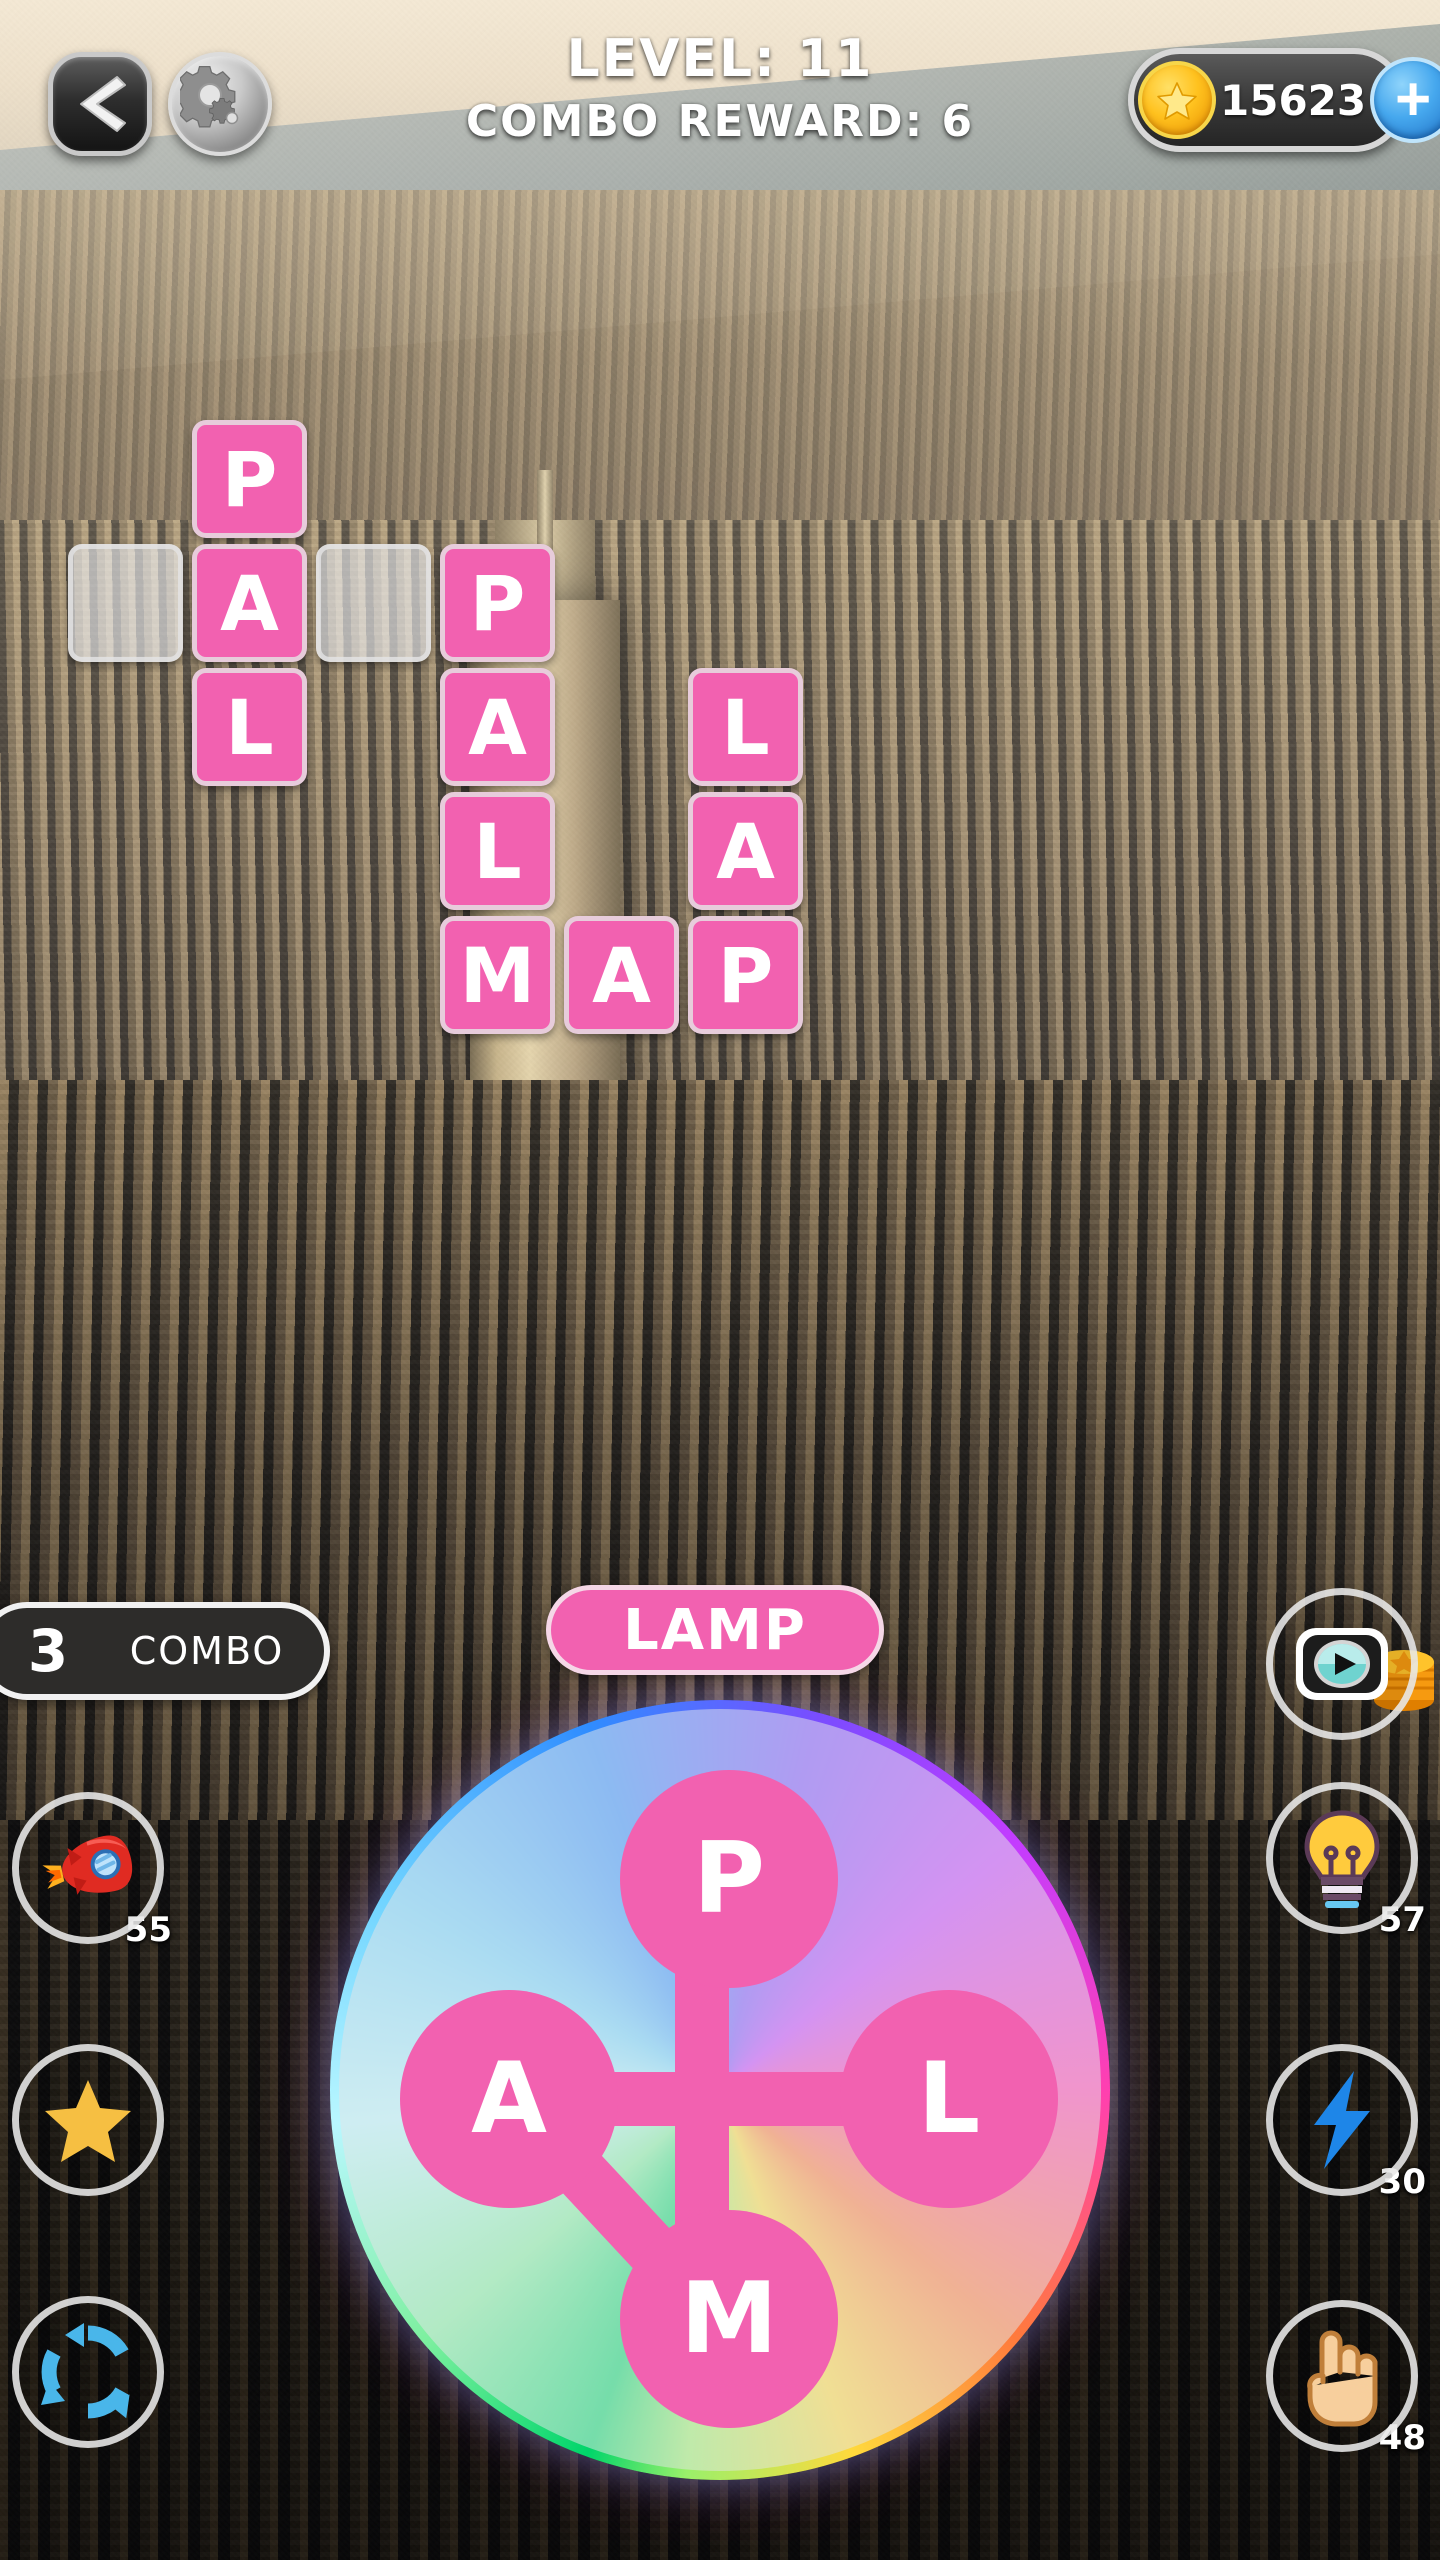 This screenshot has width=1440, height=2560. I want to click on shuffle-button, so click(88, 2372).